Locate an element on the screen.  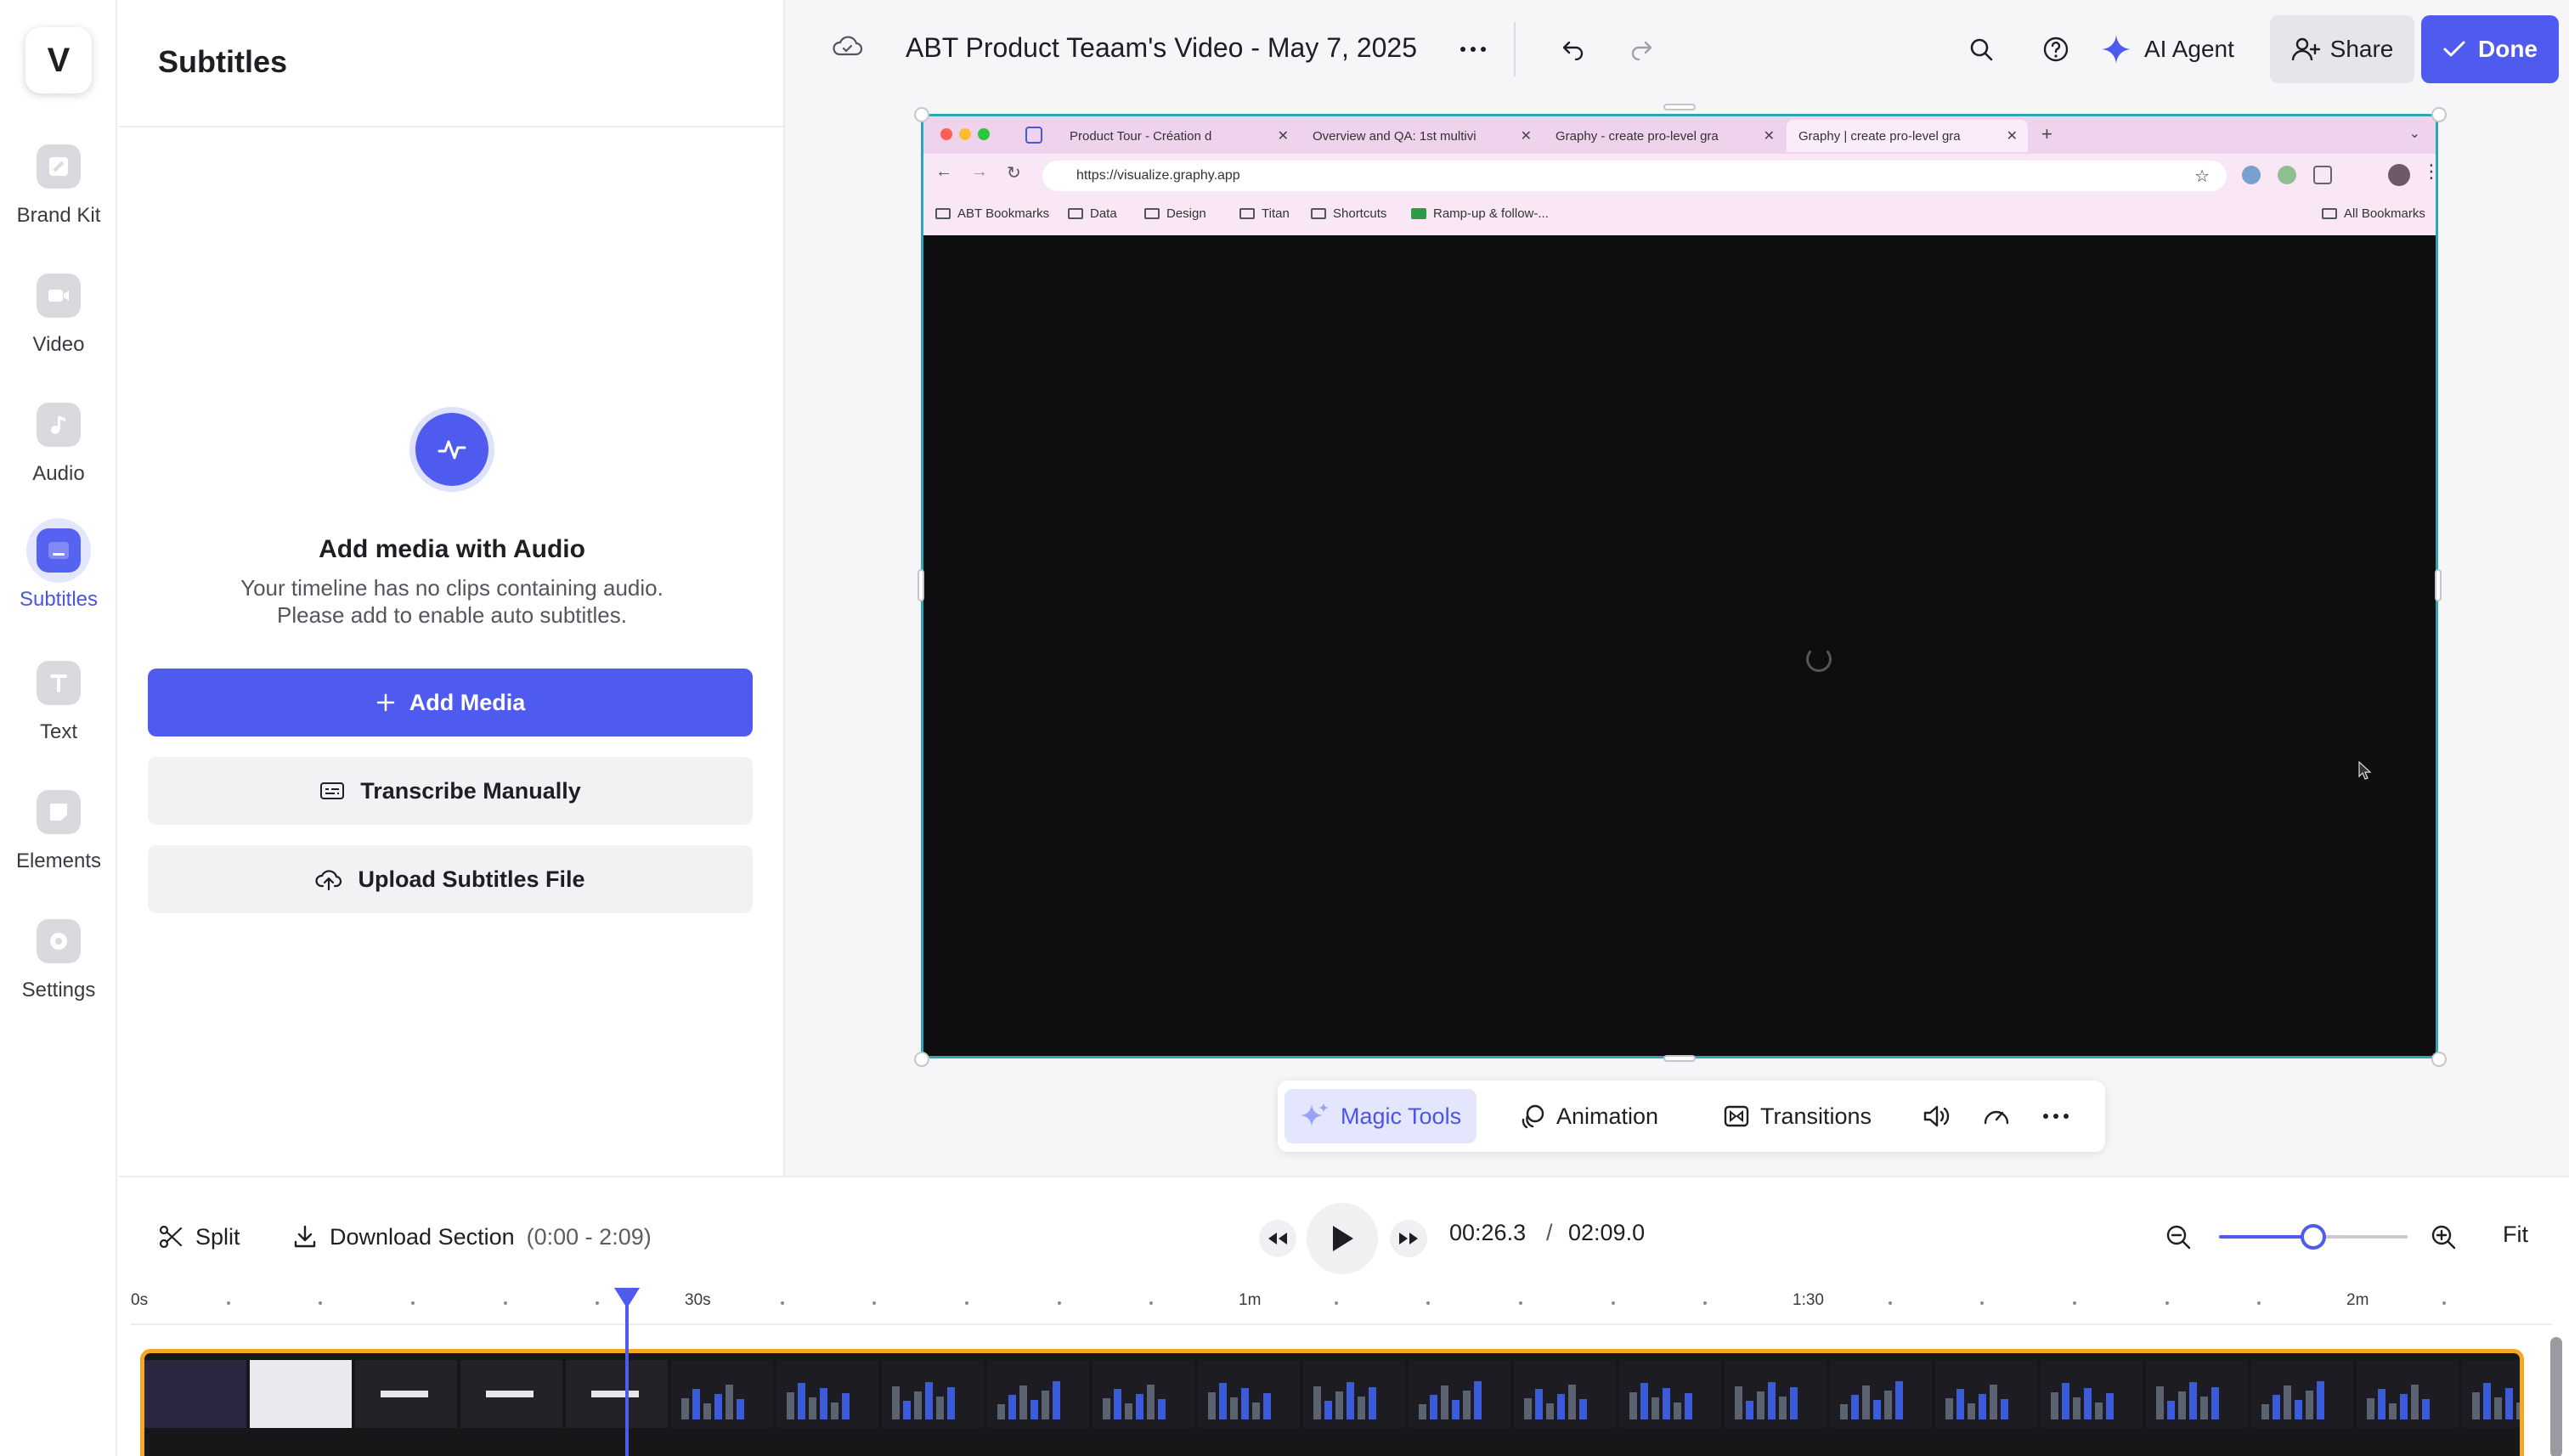
done-button: Done is located at coordinates (2490, 49).